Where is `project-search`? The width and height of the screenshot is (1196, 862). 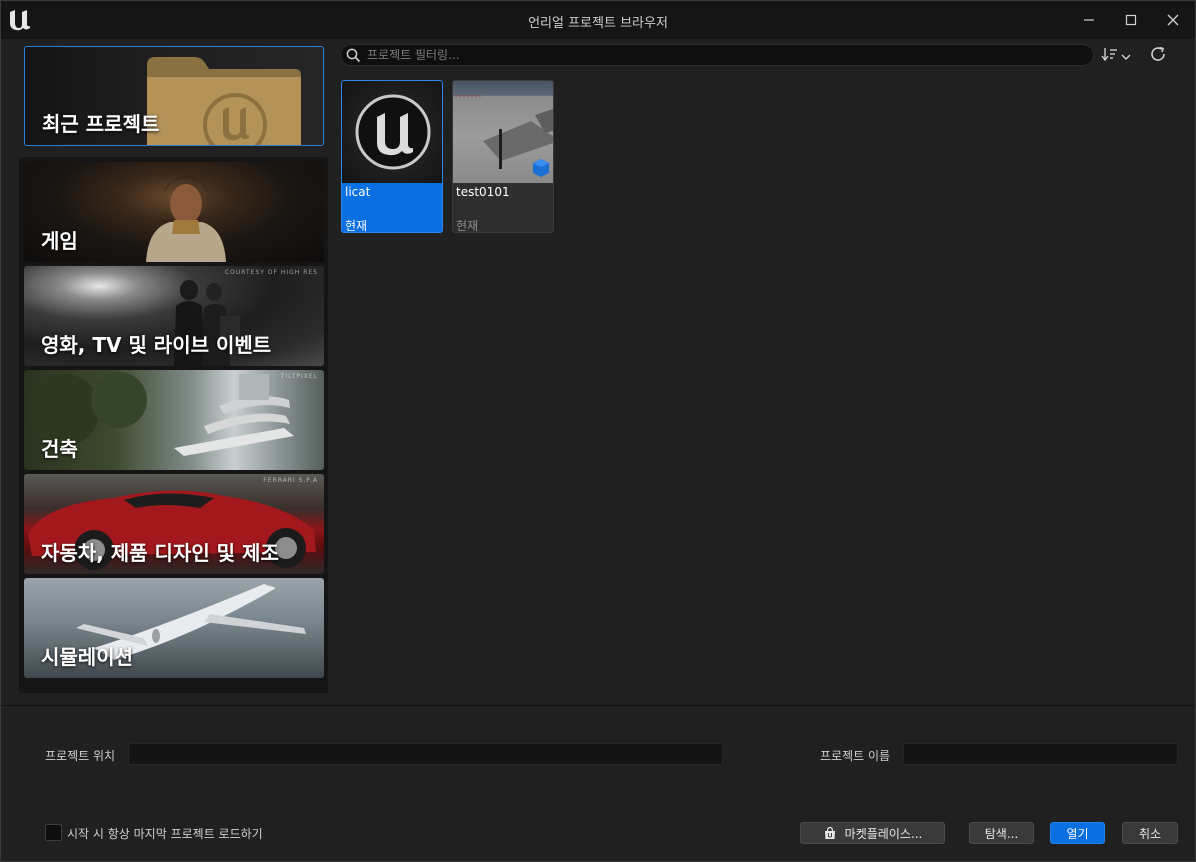 project-search is located at coordinates (717, 55).